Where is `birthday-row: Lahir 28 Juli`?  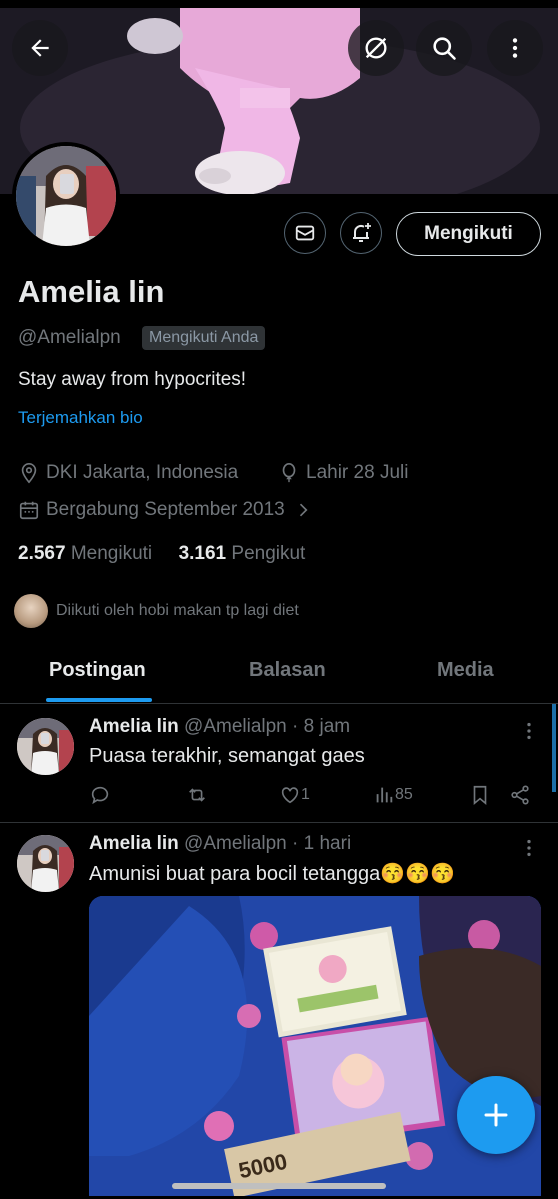 birthday-row: Lahir 28 Juli is located at coordinates (343, 473).